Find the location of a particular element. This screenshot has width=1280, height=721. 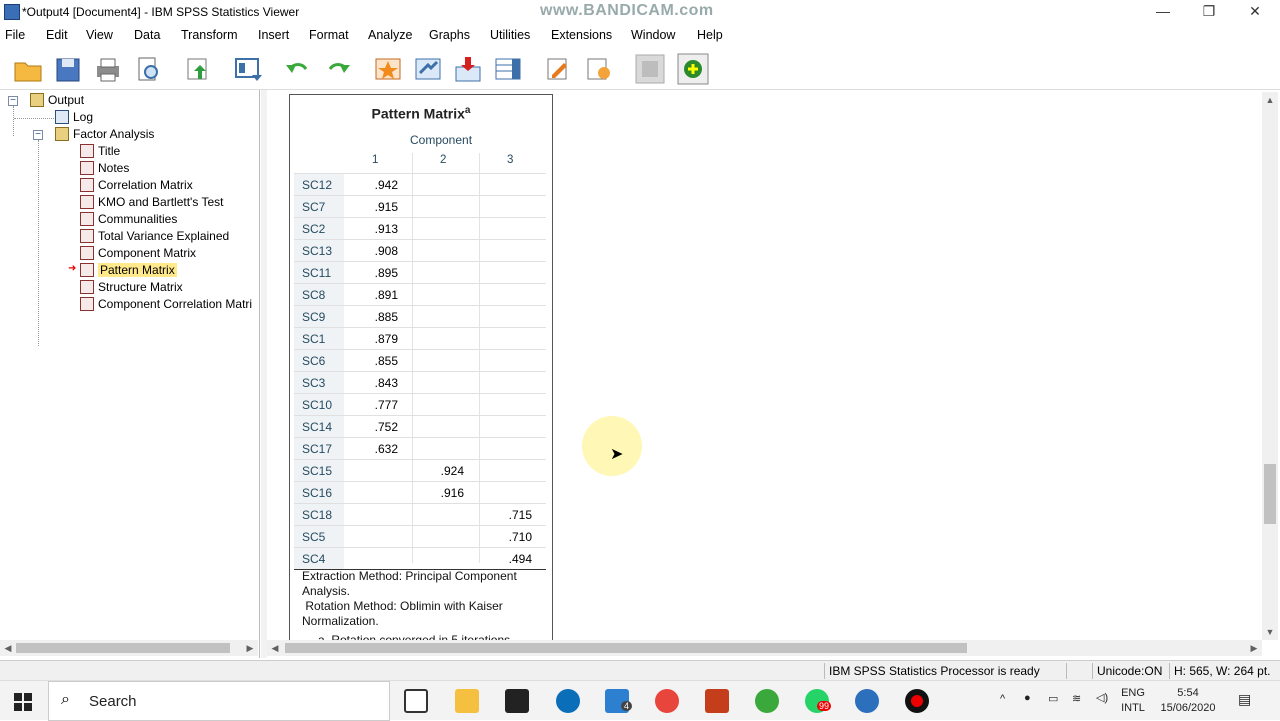

powerpoint-icon is located at coordinates (717, 701).